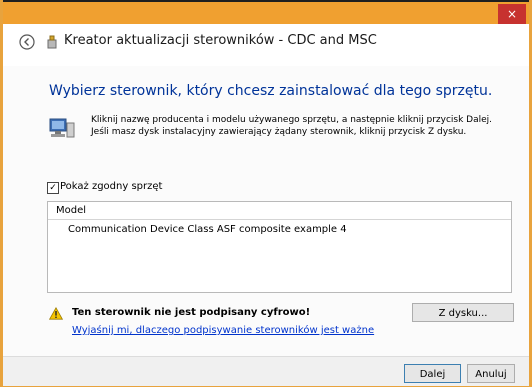 The image size is (532, 387). I want to click on warning-icon, so click(56, 313).